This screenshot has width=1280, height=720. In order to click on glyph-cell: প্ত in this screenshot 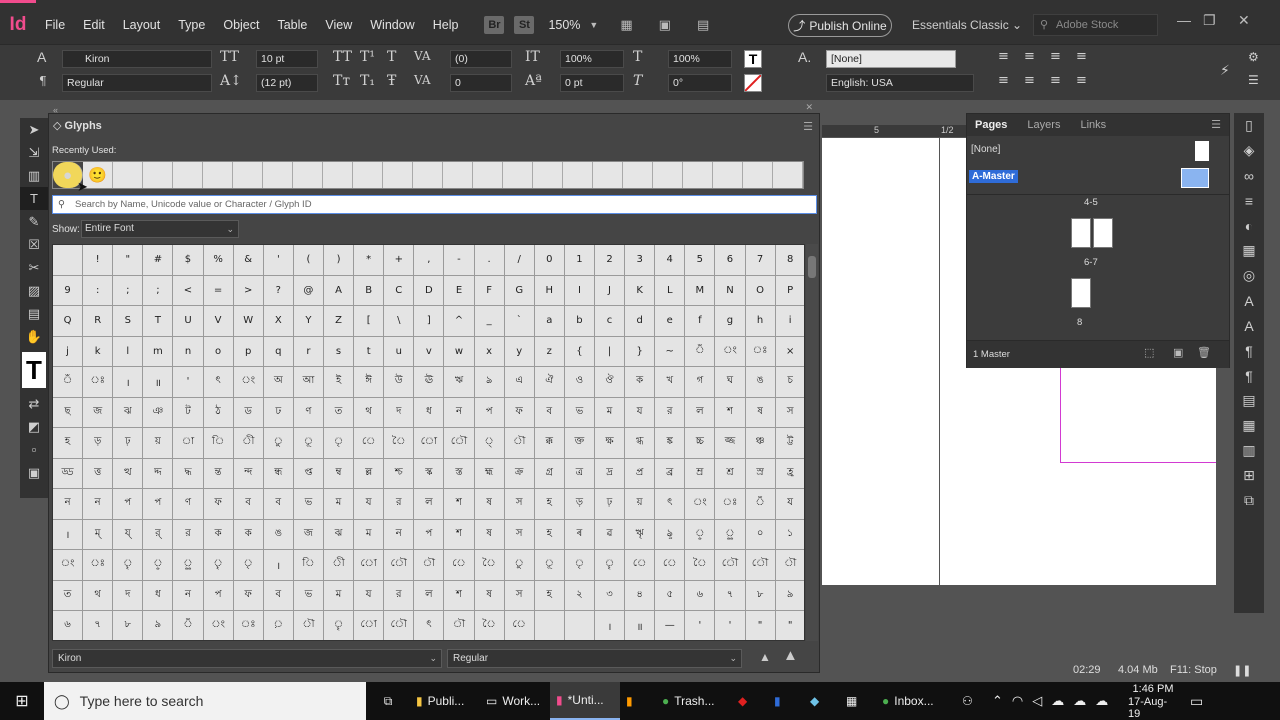, I will do `click(308, 473)`.